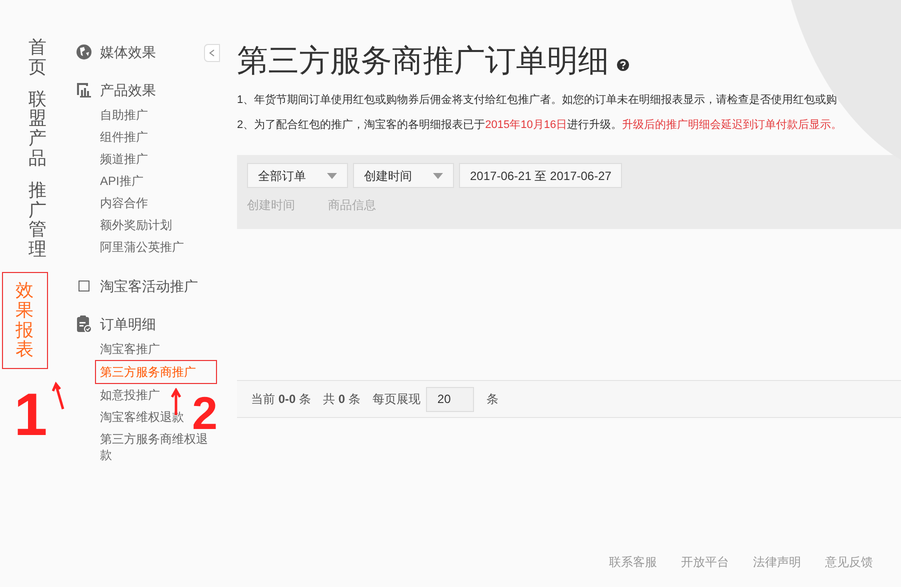 Image resolution: width=901 pixels, height=587 pixels. What do you see at coordinates (539, 125) in the screenshot?
I see `notice-text: 2、为了配合红包的推广，淘宝客的各明细报表已于2015年10月16日进行升级。升级后的推广明细会延迟到订单付款后显示。` at bounding box center [539, 125].